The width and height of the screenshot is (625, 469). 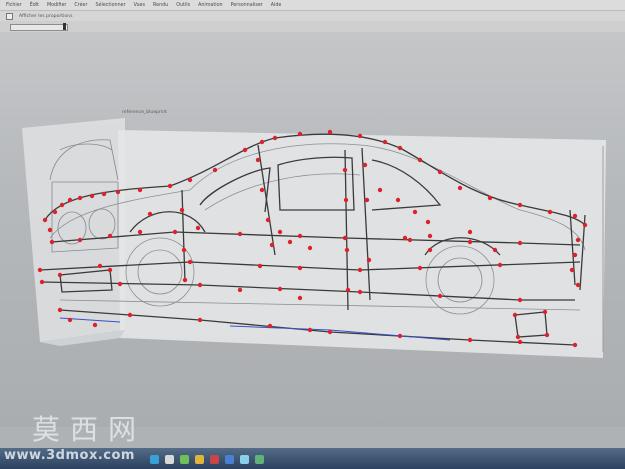 I want to click on front-view-plane, so click(x=73, y=230).